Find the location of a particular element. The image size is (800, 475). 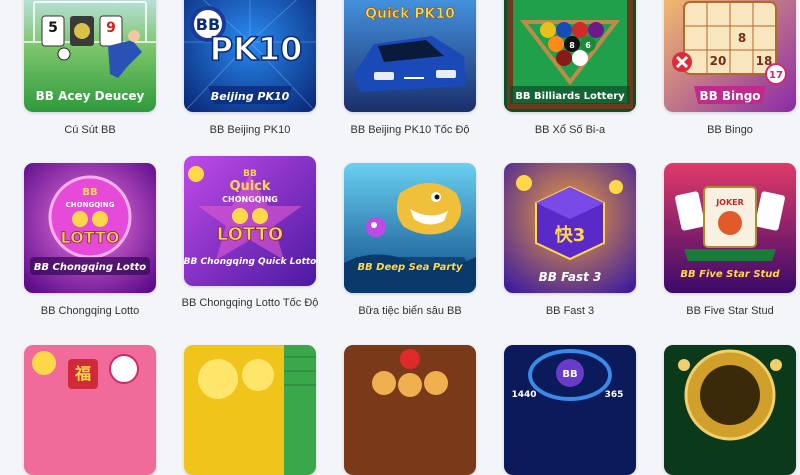

game-art-row3-4: BB 1440 365 is located at coordinates (570, 410).